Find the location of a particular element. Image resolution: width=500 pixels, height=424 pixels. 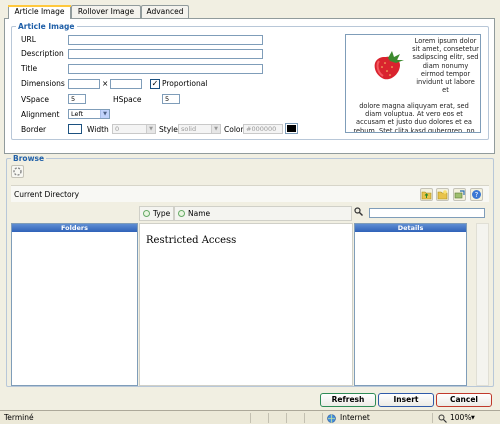

search-icon is located at coordinates (358, 213).